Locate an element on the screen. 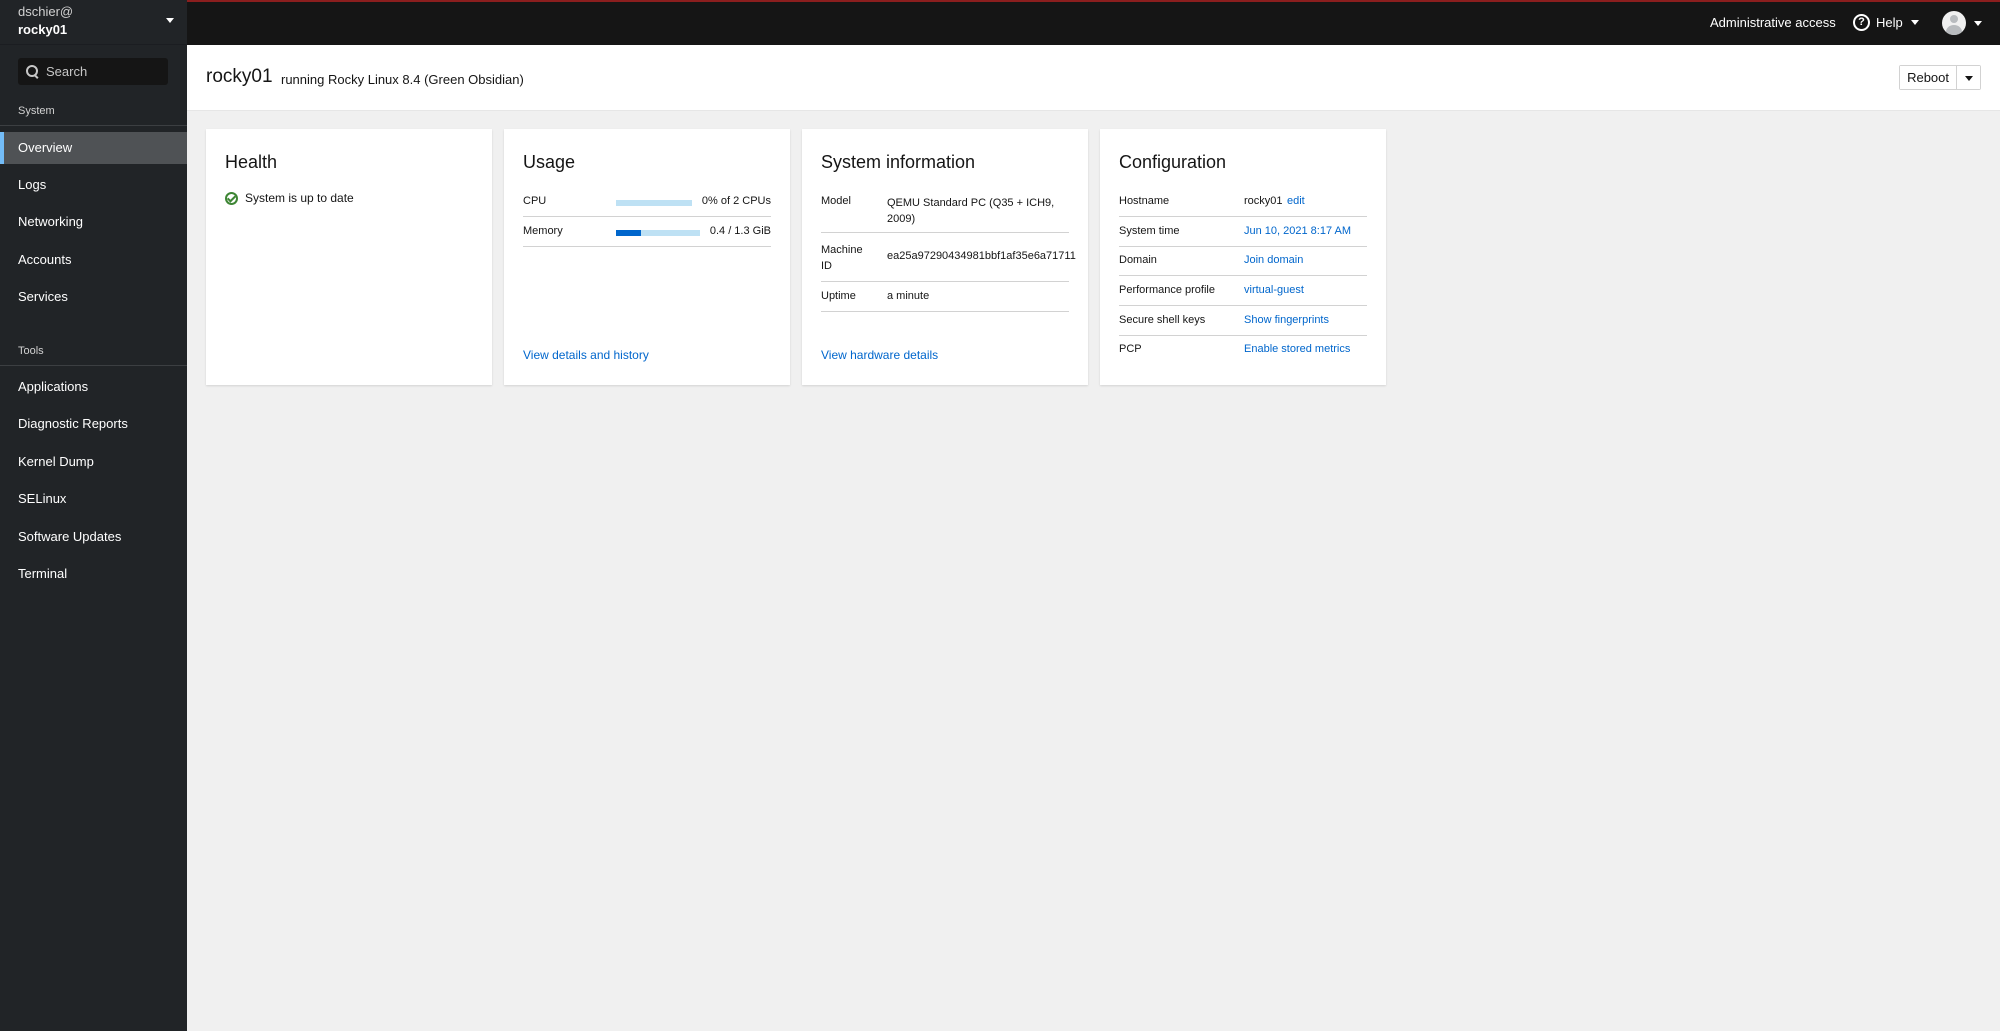 The height and width of the screenshot is (1031, 2000). reboot-split-button: Reboot is located at coordinates (1940, 77).